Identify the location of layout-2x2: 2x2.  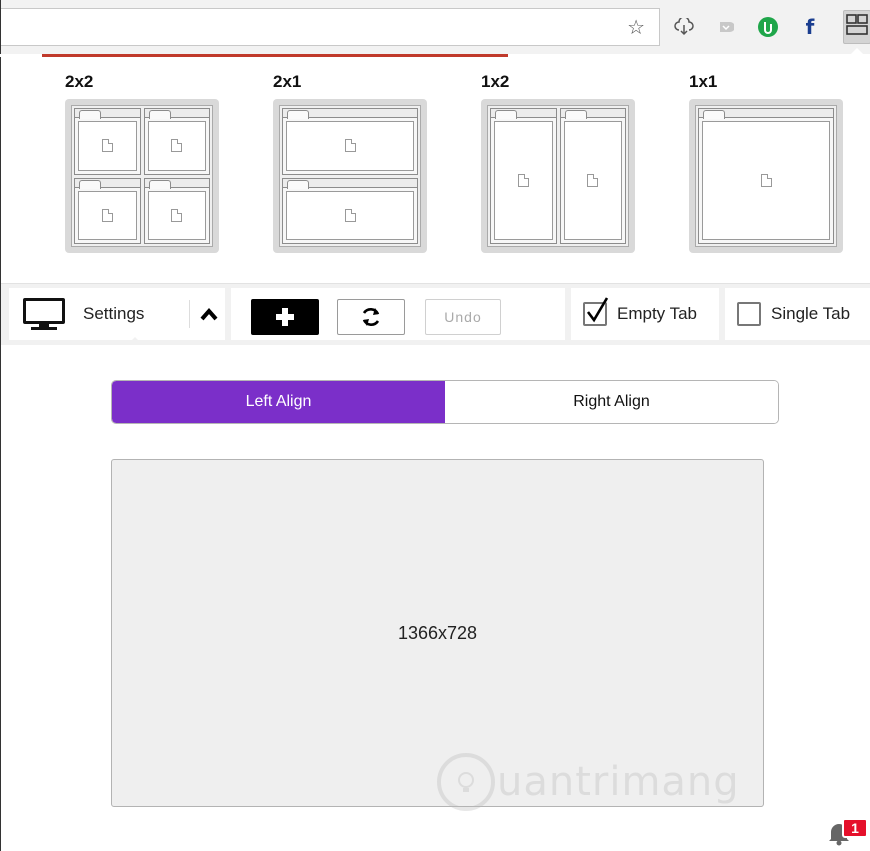
(142, 162).